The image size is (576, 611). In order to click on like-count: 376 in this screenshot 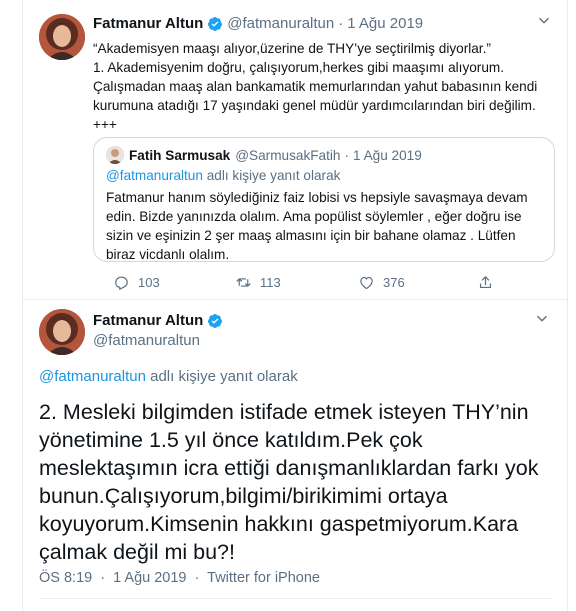, I will do `click(394, 282)`.